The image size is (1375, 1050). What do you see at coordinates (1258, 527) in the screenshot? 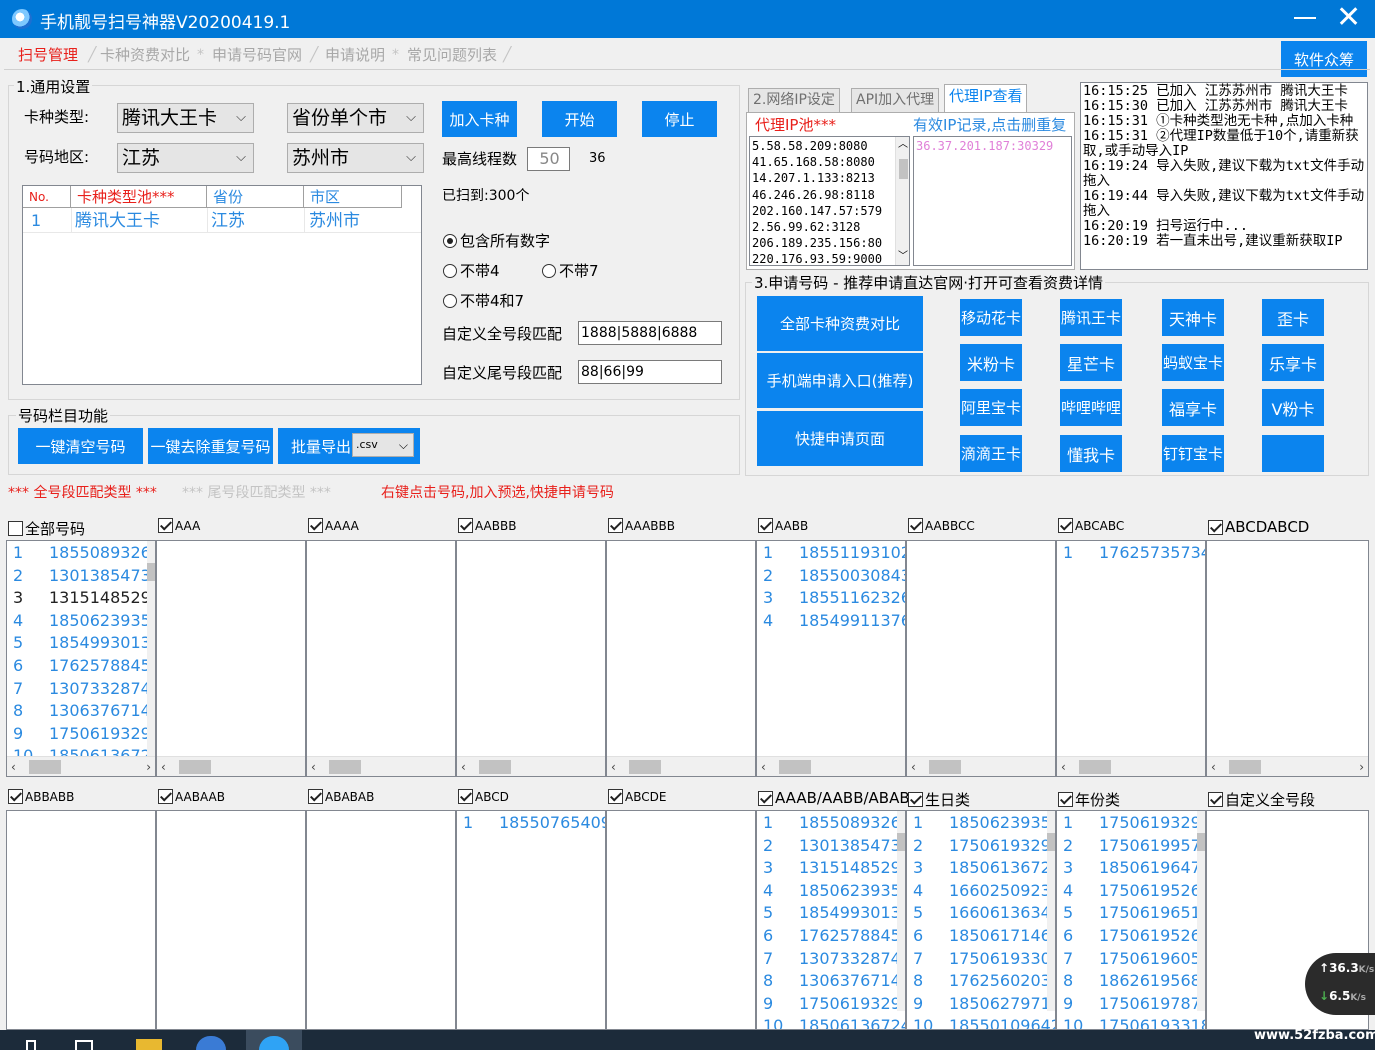
I see `checkbox-row1-8: ABCDABCD` at bounding box center [1258, 527].